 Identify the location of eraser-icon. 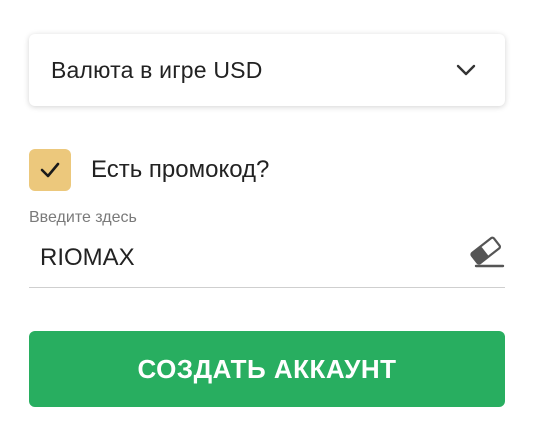
(486, 252).